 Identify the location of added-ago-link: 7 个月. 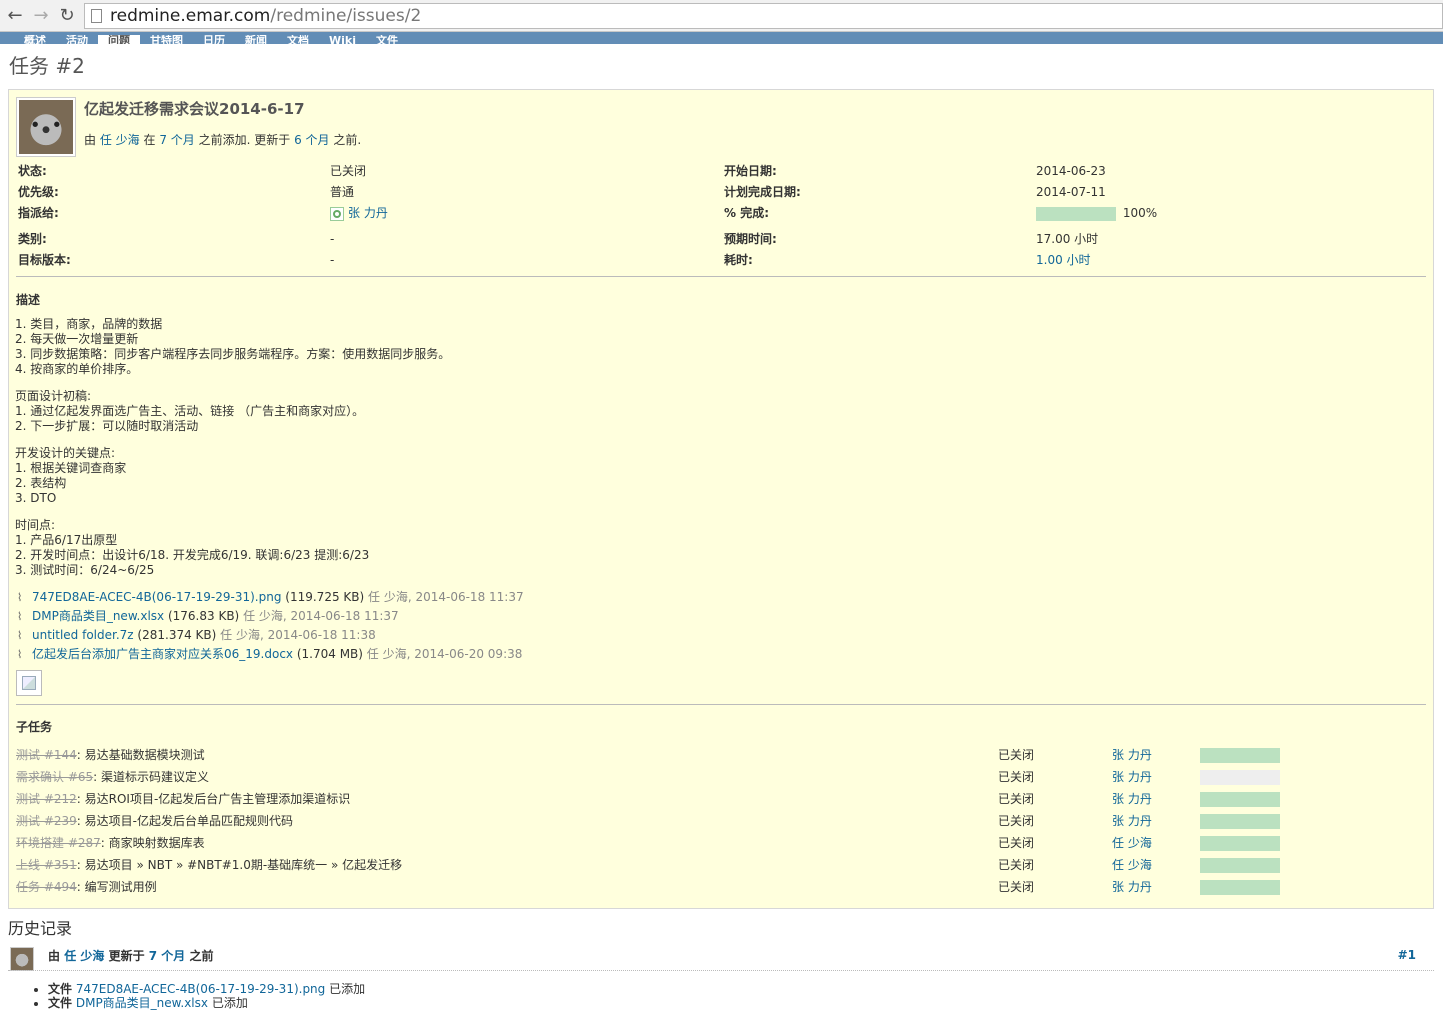
(176, 140).